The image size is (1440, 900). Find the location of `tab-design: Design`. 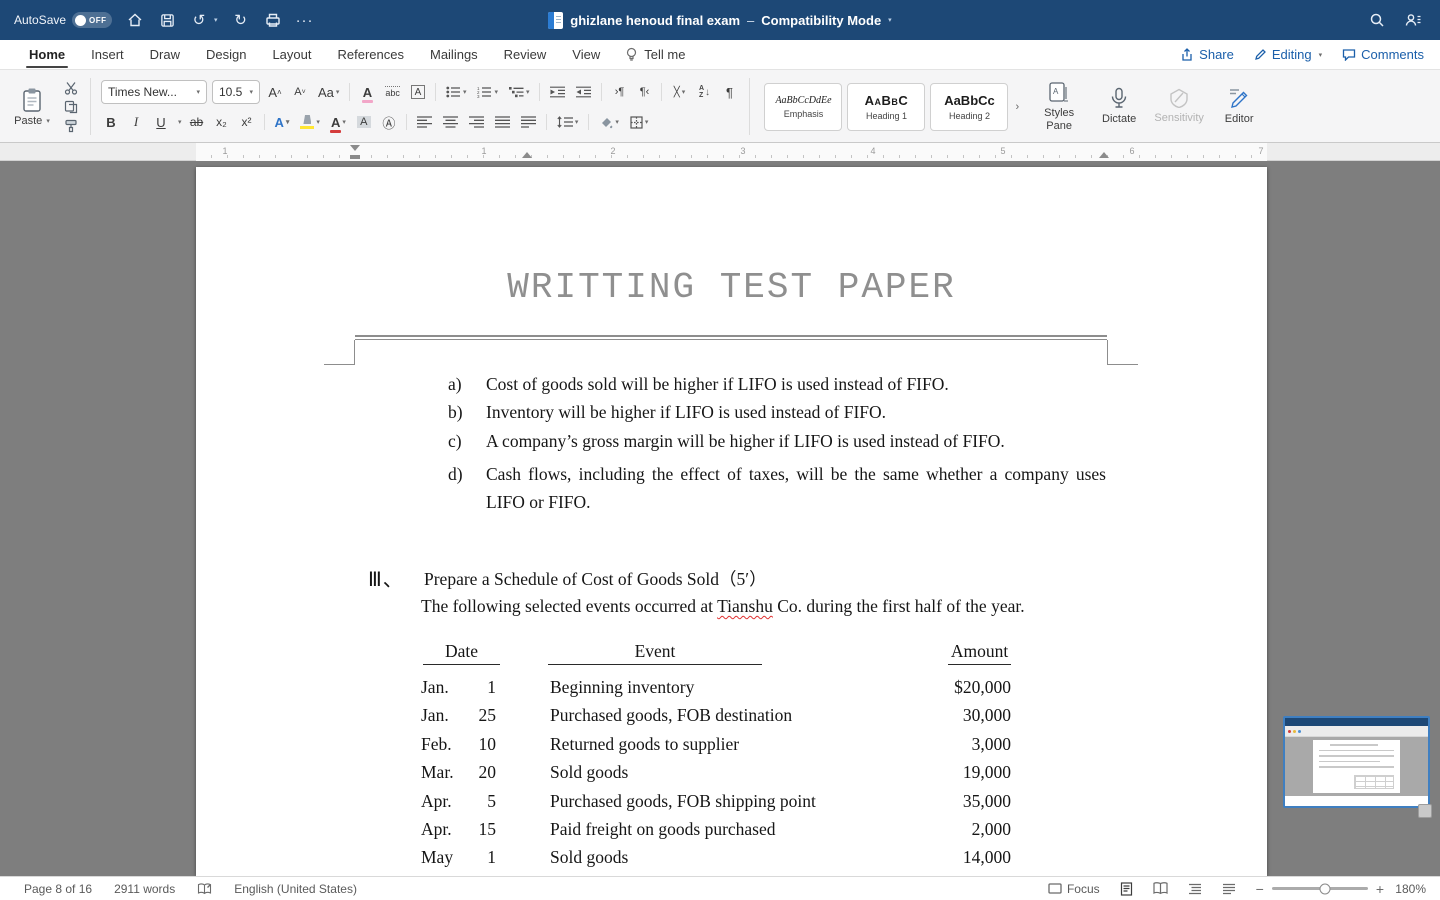

tab-design: Design is located at coordinates (226, 54).